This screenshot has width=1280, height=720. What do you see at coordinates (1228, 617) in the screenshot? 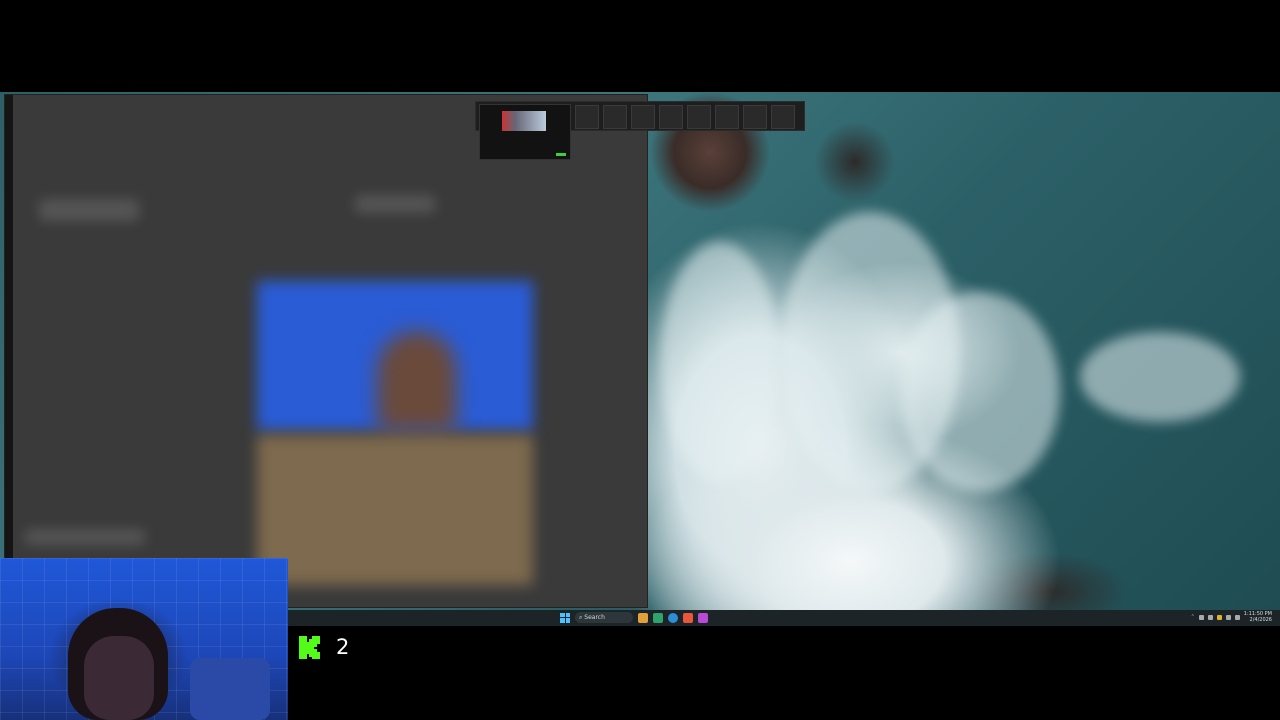
I see `wifi-icon` at bounding box center [1228, 617].